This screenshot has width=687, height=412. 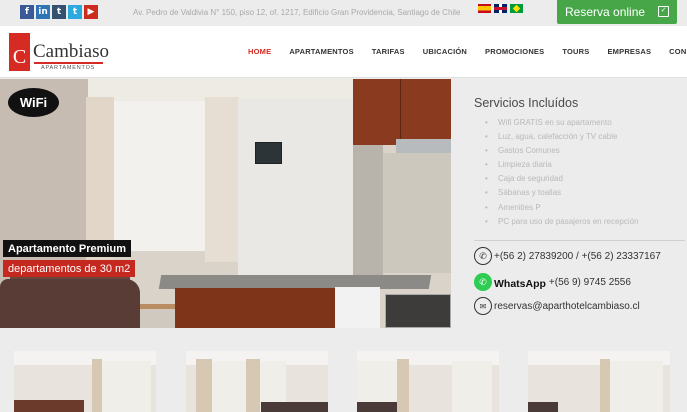 What do you see at coordinates (516, 8) in the screenshot?
I see `portuguese-flag-icon` at bounding box center [516, 8].